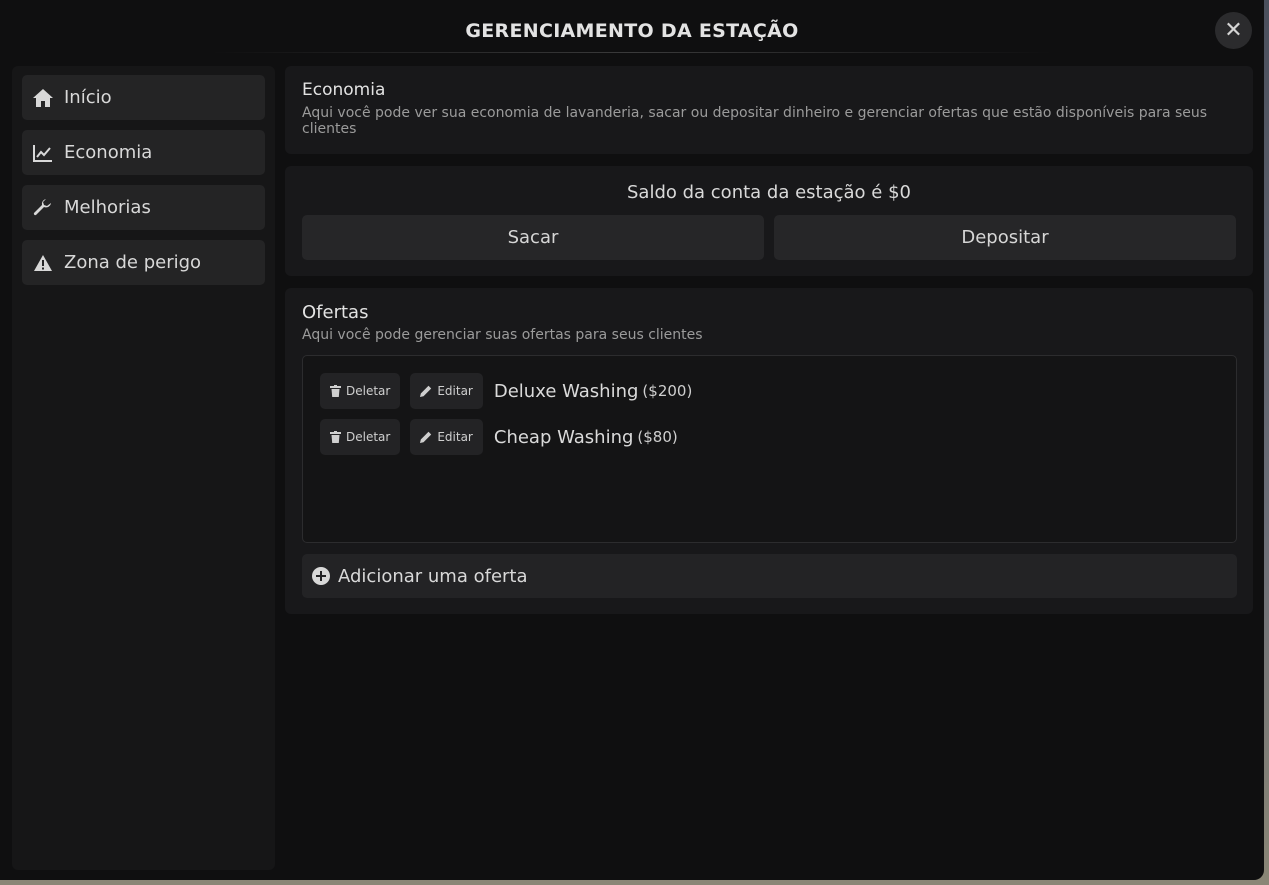 This screenshot has width=1269, height=885. I want to click on sidebar-item-inicio: Início, so click(143, 97).